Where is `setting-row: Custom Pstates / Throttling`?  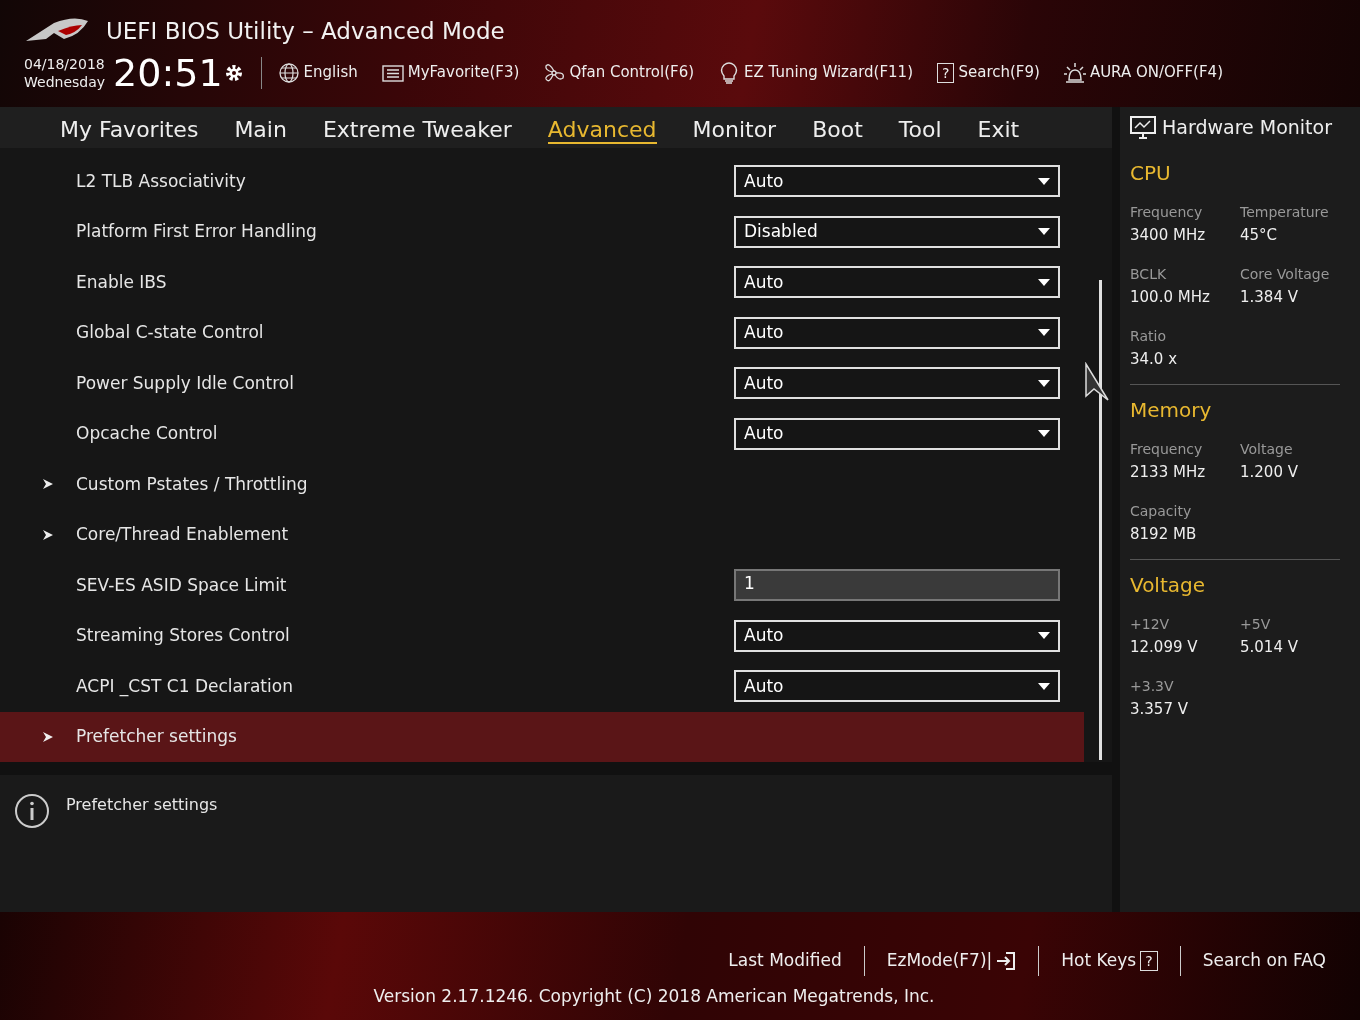 setting-row: Custom Pstates / Throttling is located at coordinates (542, 484).